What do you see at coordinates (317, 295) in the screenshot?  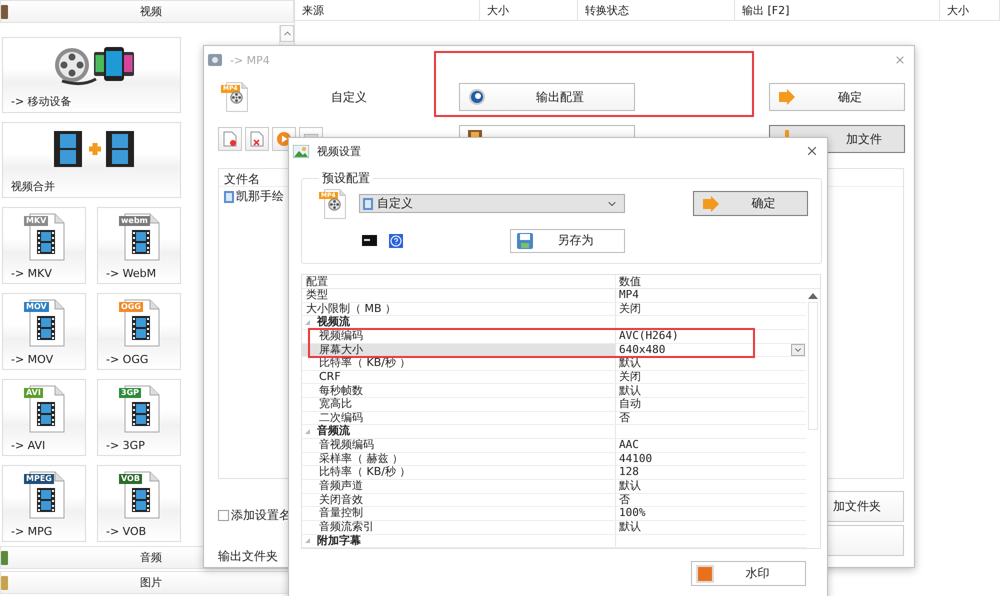 I see `property-name: 类型` at bounding box center [317, 295].